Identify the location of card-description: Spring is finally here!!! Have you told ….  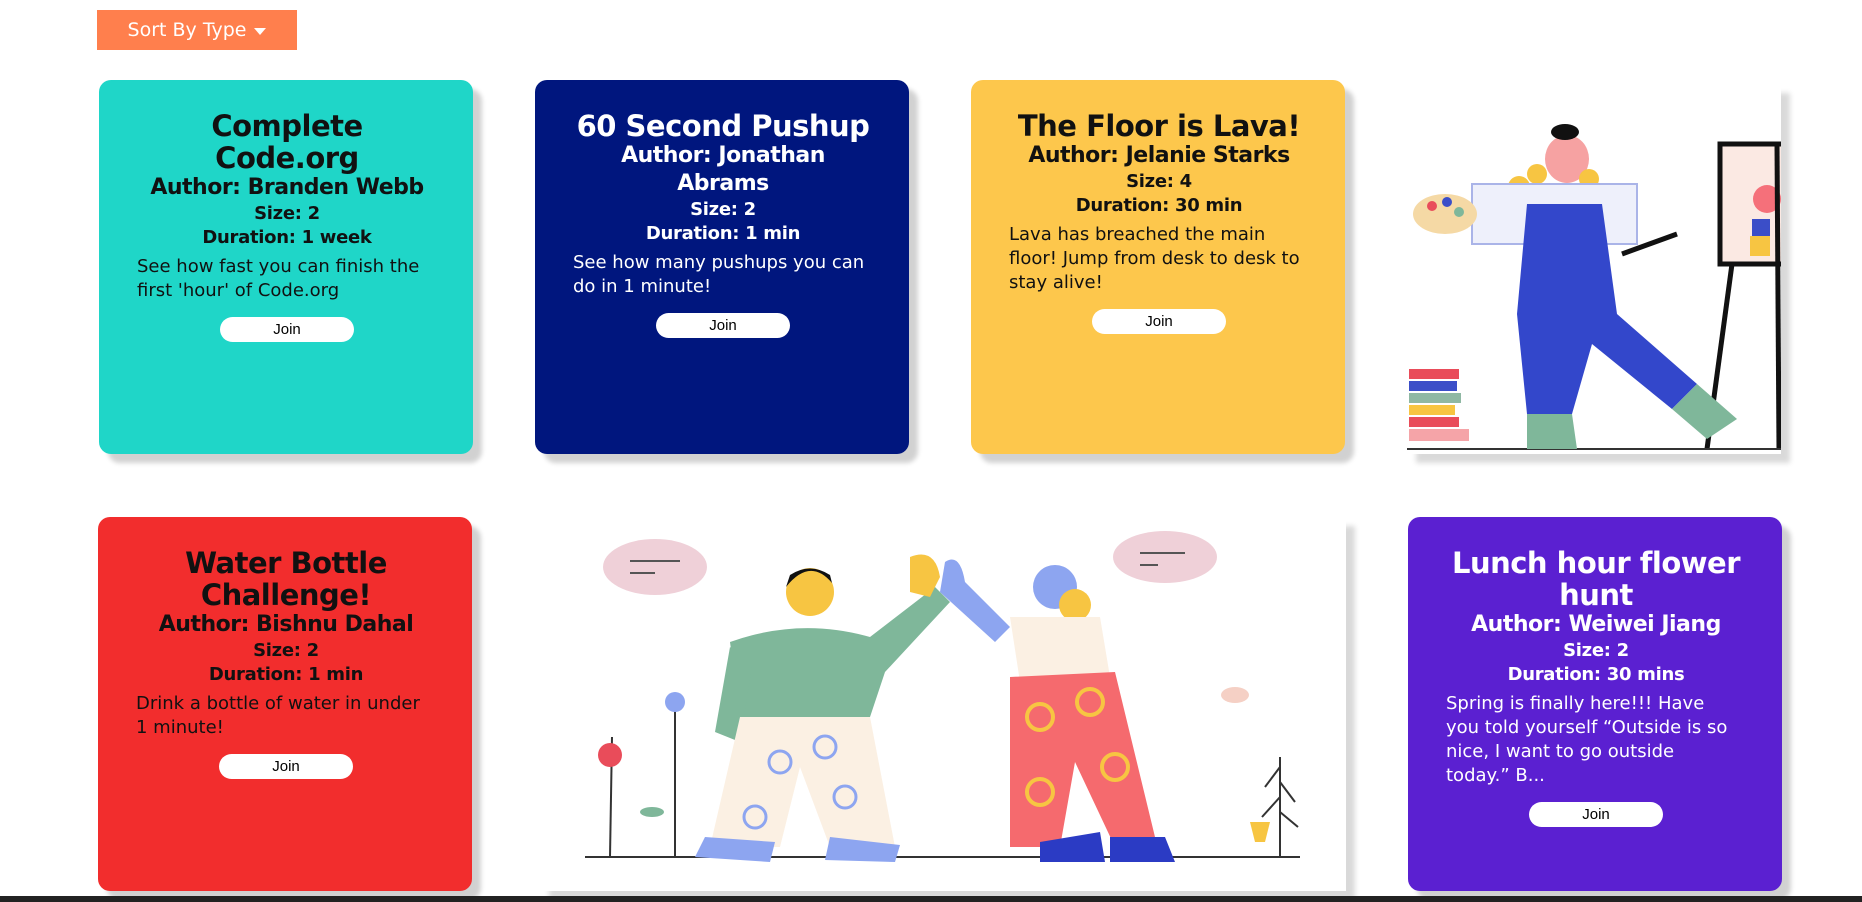
(1587, 739).